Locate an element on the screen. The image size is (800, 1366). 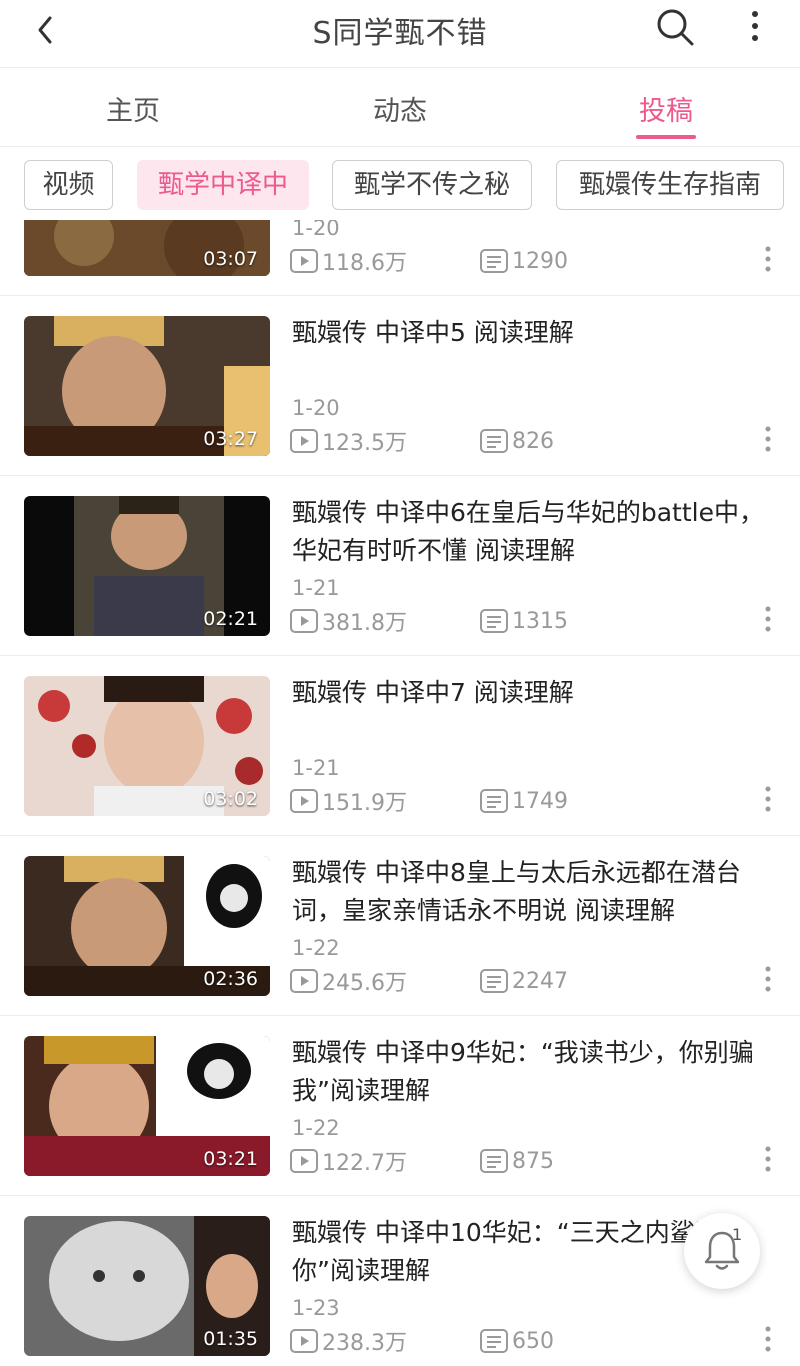
play-count: 381.8万 is located at coordinates (348, 621).